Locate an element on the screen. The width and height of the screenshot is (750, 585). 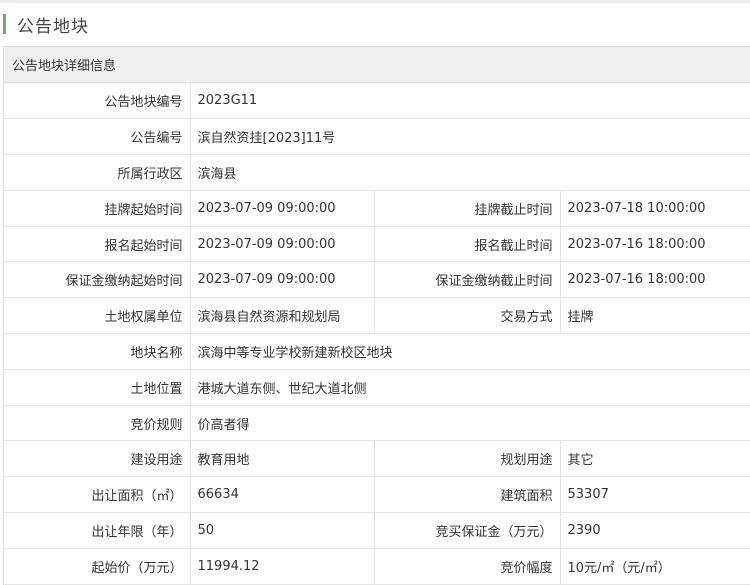
row-notice-code: 公告编号 滨自然资挂[2023]11号 is located at coordinates (377, 137).